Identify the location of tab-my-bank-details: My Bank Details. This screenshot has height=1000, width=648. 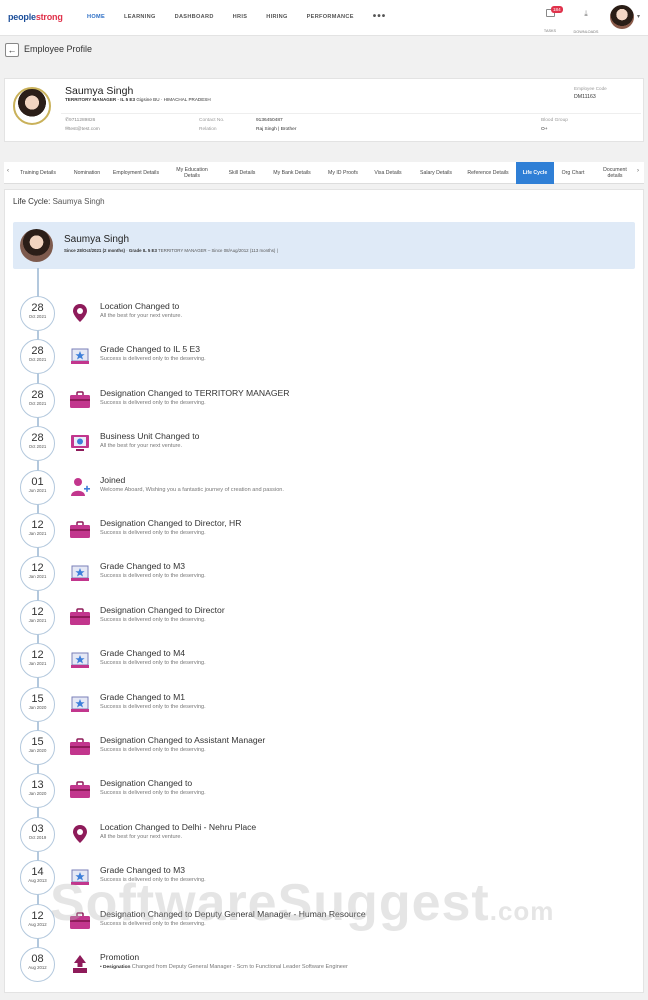
(292, 173).